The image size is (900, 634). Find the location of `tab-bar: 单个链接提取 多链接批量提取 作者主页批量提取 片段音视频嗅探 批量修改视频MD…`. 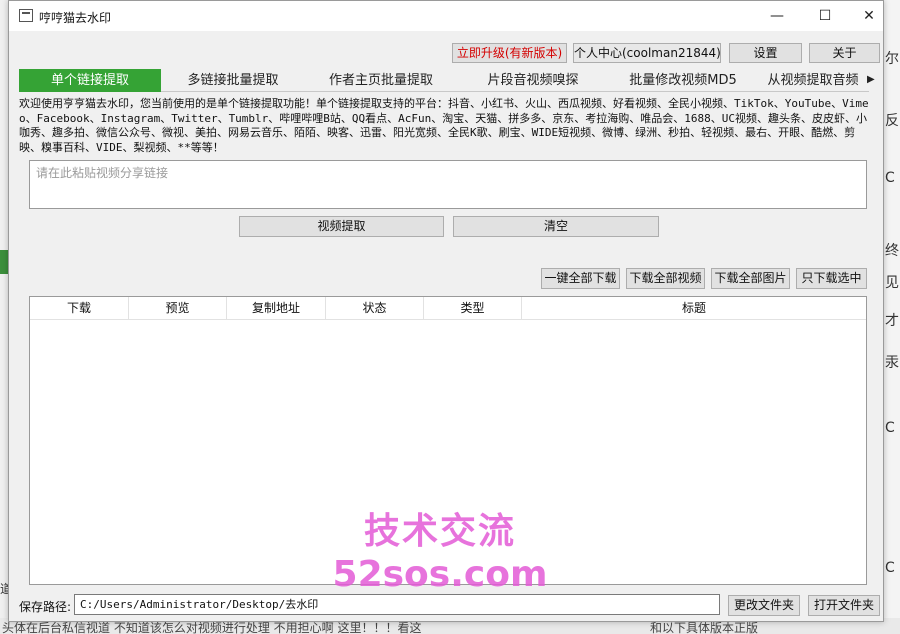

tab-bar: 单个链接提取 多链接批量提取 作者主页批量提取 片段音视频嗅探 批量修改视频MD… is located at coordinates (442, 80).